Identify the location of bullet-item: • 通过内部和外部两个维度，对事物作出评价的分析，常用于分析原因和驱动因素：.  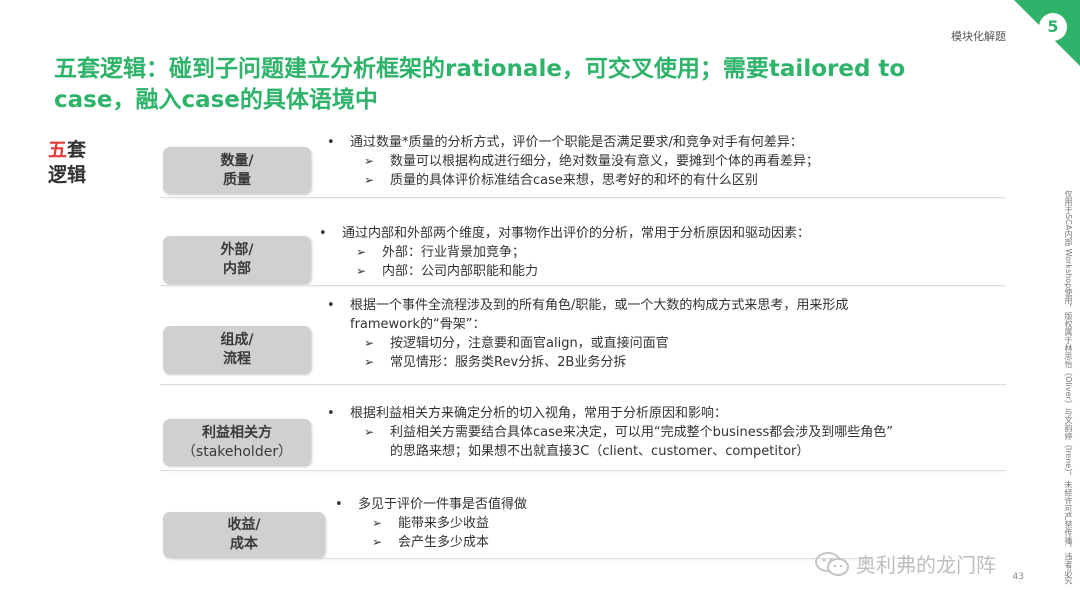
(562, 233).